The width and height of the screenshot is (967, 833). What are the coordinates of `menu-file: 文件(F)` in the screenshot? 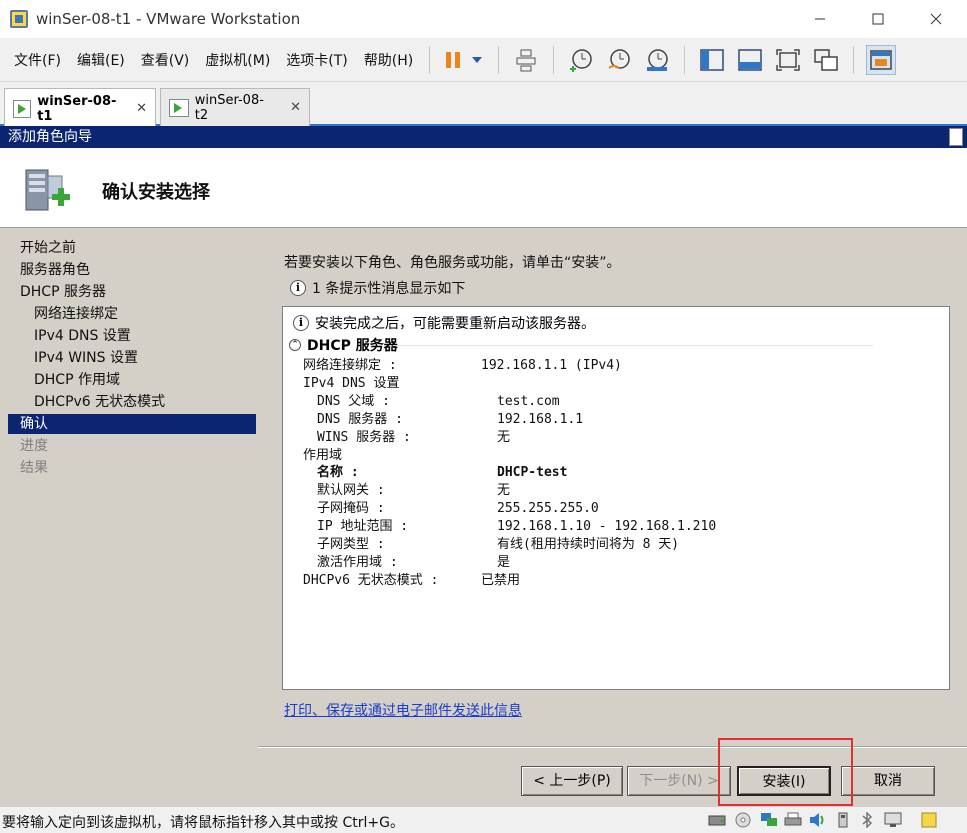 It's located at (37, 60).